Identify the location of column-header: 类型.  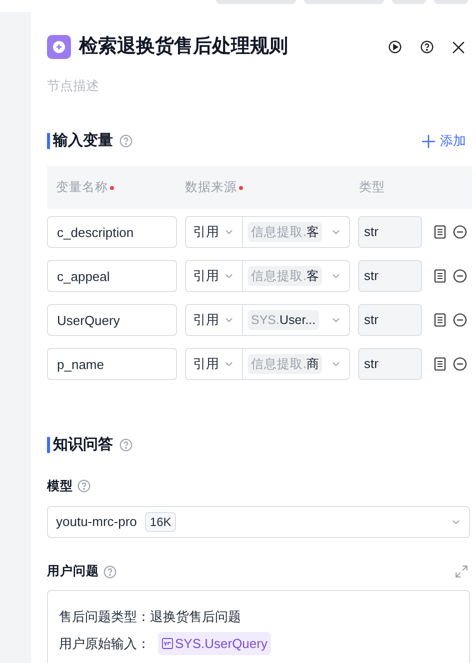
(372, 187).